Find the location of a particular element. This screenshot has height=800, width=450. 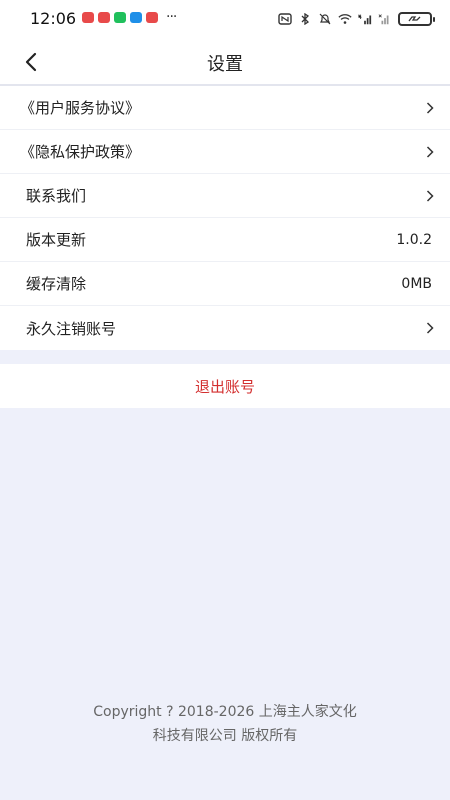

navigation-bar: 设置 is located at coordinates (225, 62).